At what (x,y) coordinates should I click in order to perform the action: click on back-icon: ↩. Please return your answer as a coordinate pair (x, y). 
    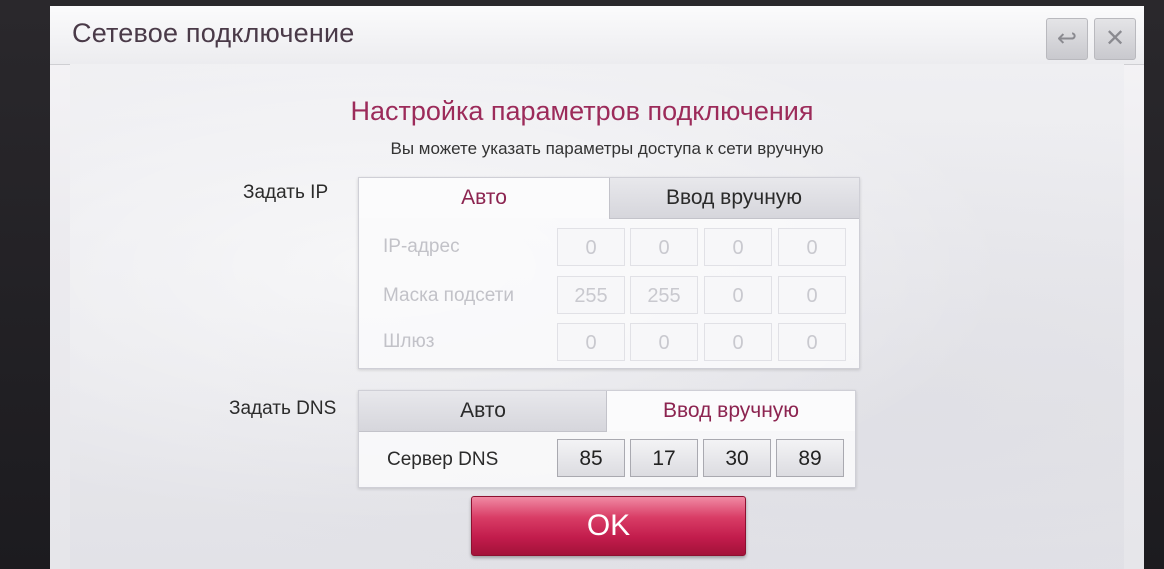
    Looking at the image, I should click on (1067, 38).